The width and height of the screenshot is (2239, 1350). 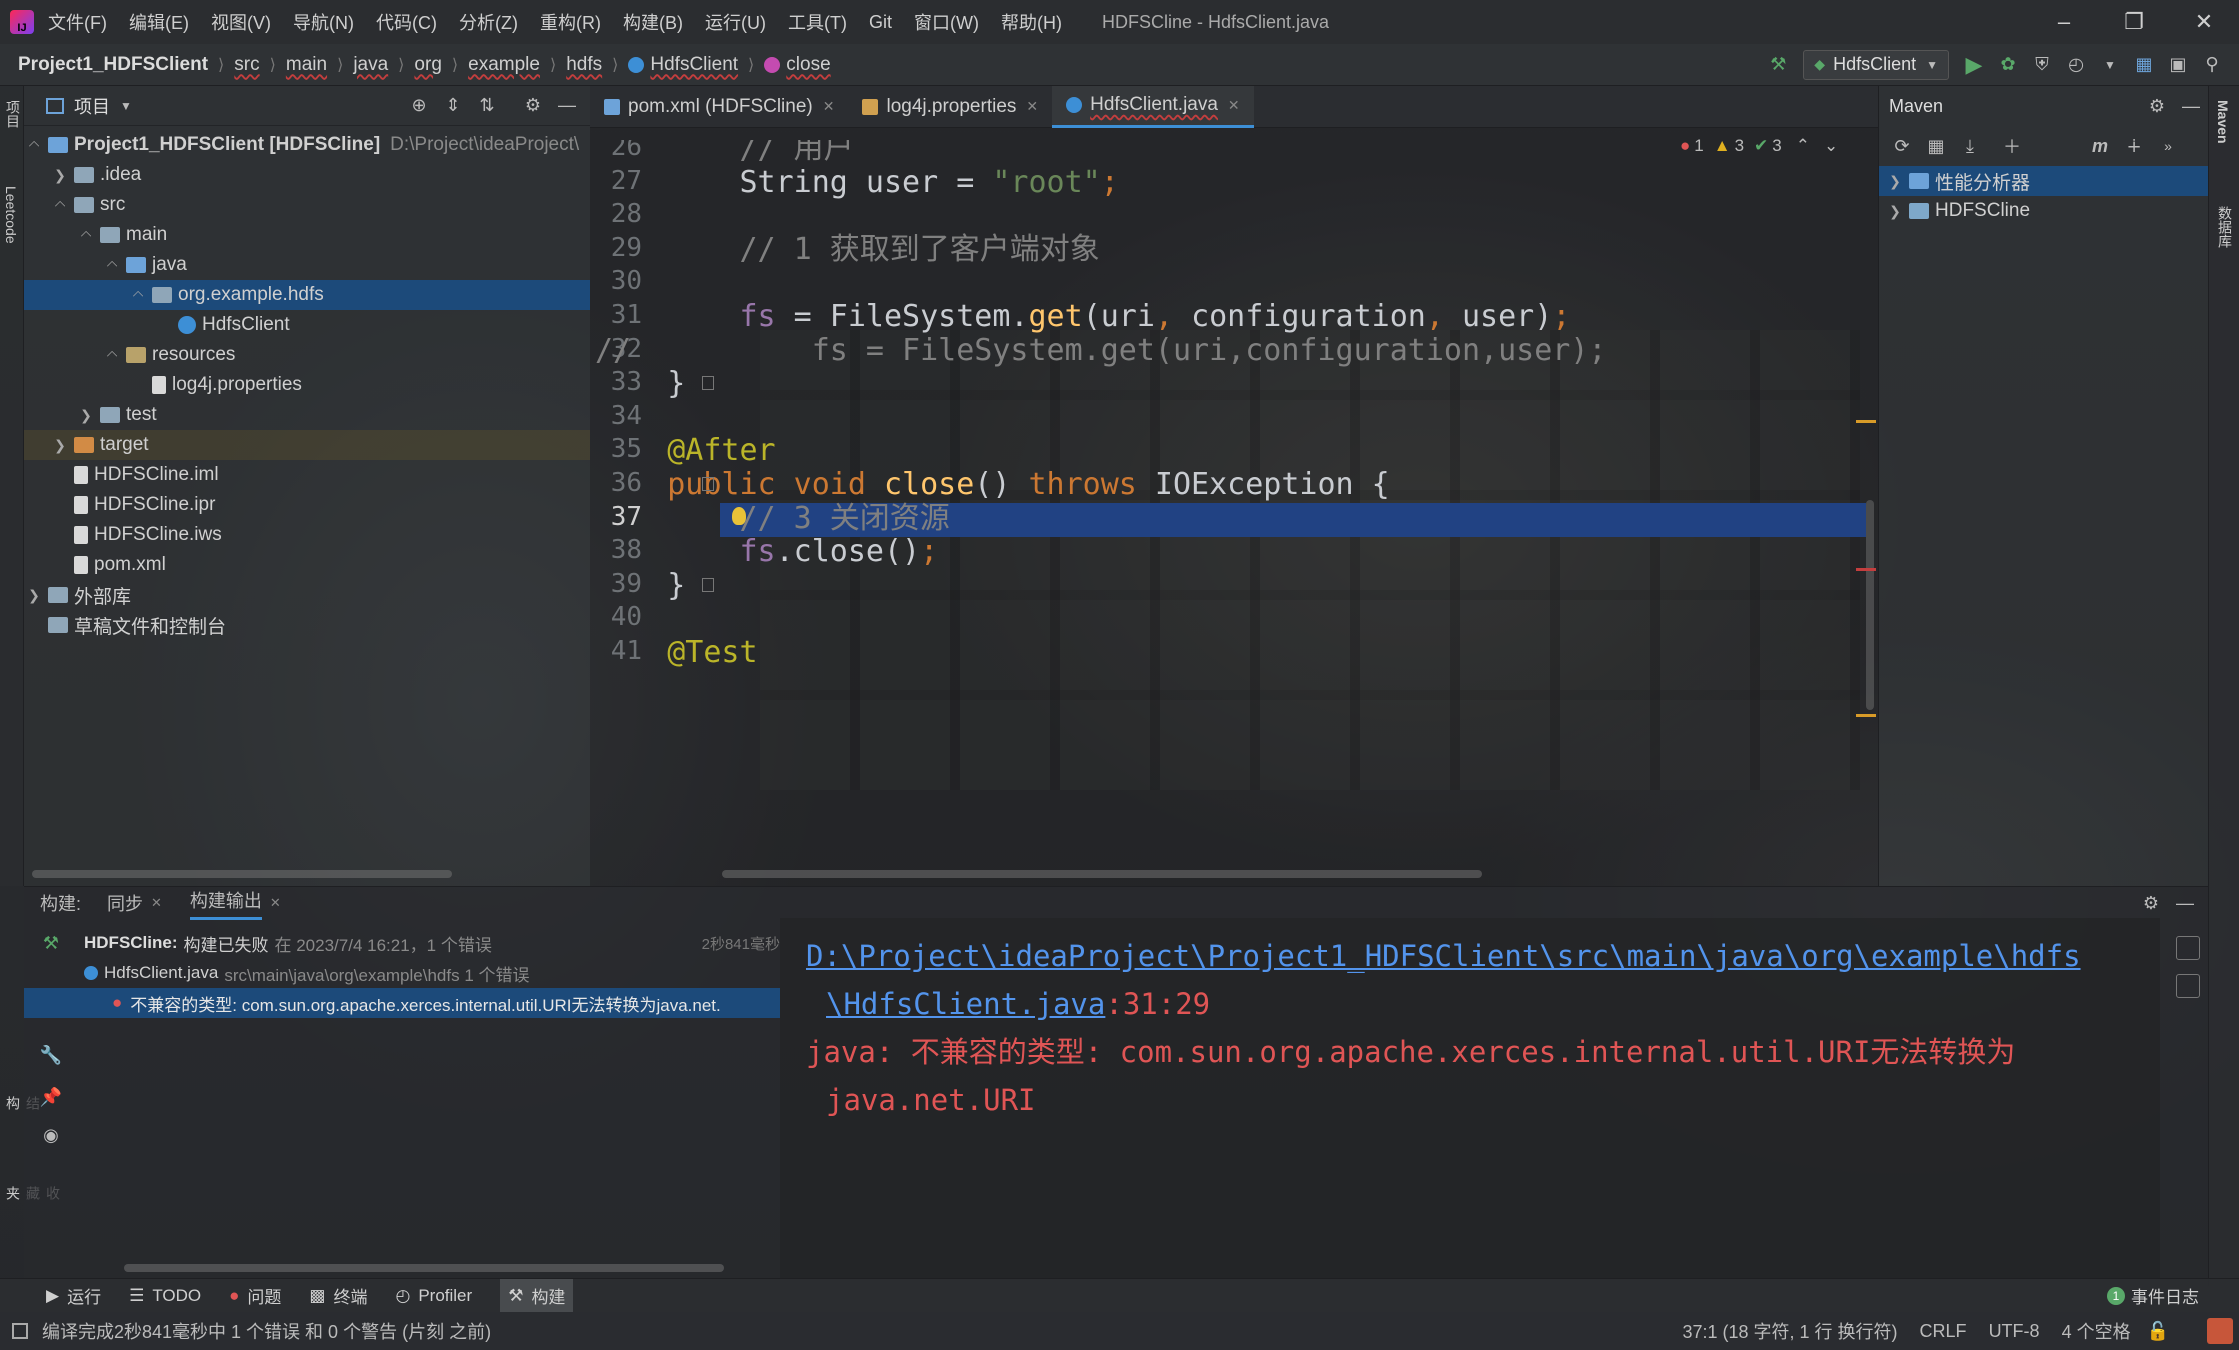 I want to click on project-panel-title: 项目, so click(x=92, y=106).